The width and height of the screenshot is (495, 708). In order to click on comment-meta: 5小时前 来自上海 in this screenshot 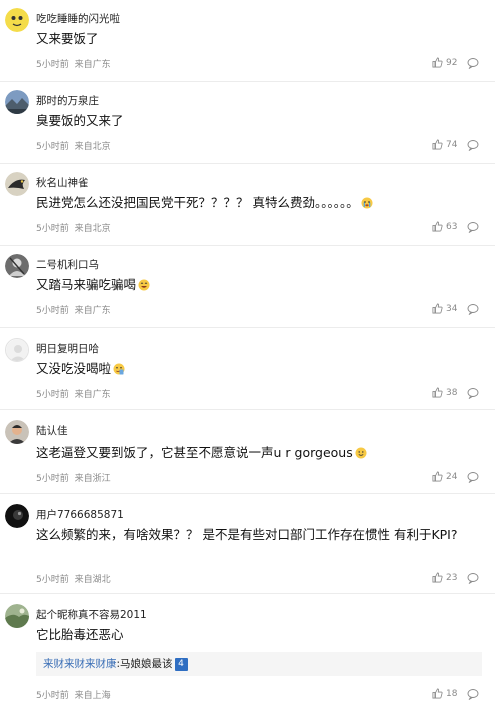, I will do `click(73, 694)`.